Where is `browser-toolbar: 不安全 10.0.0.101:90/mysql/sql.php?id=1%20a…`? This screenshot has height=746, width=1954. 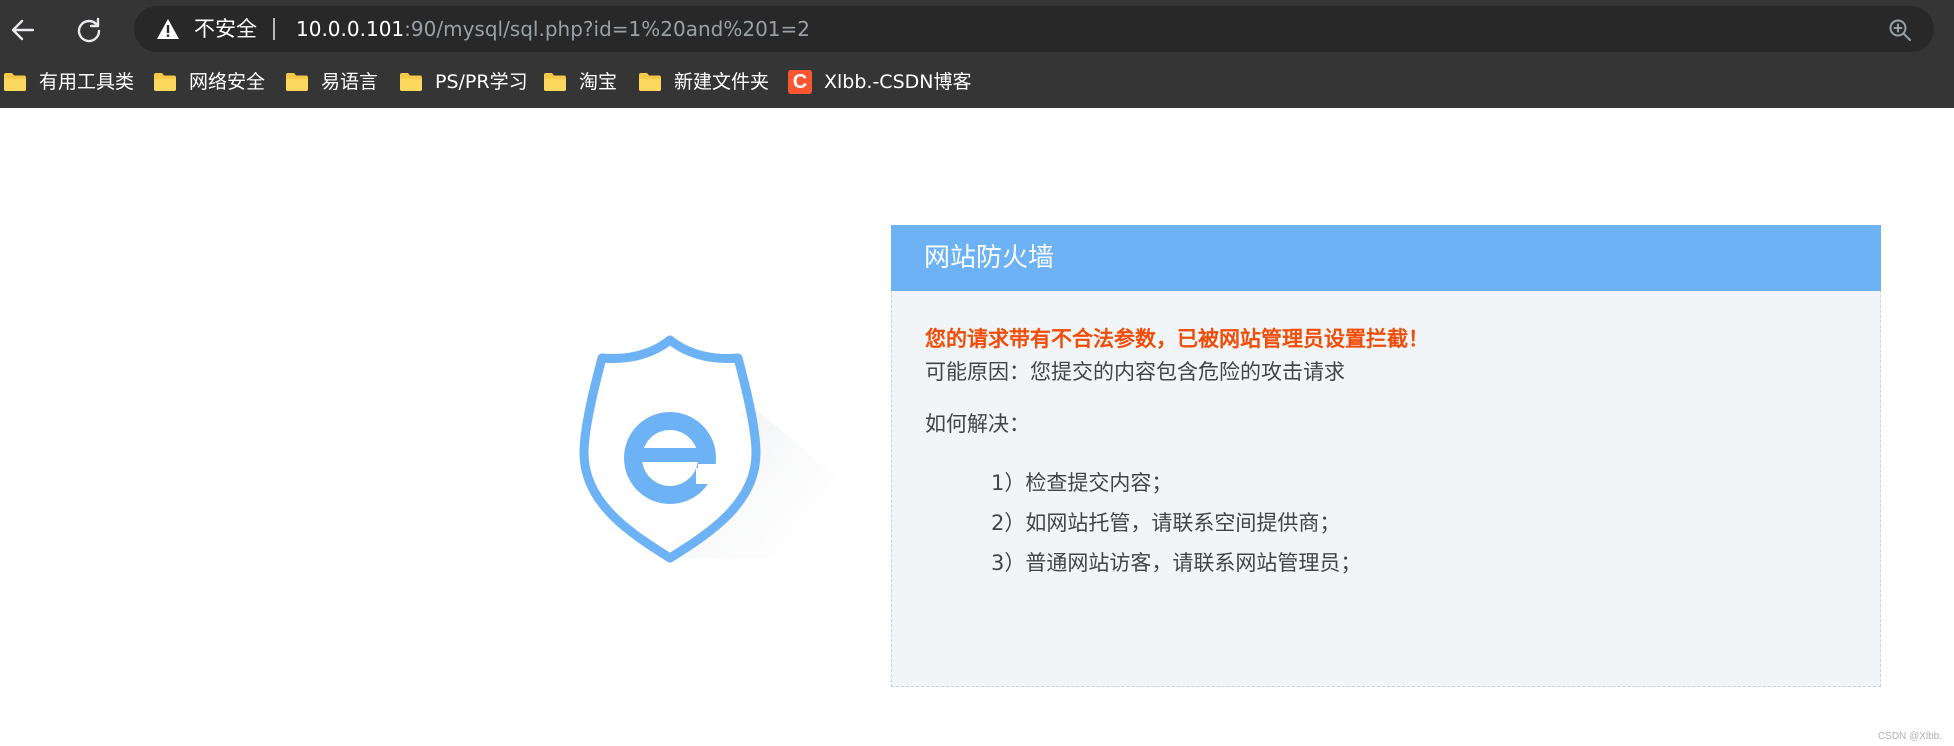
browser-toolbar: 不安全 10.0.0.101:90/mysql/sql.php?id=1%20a… is located at coordinates (977, 29).